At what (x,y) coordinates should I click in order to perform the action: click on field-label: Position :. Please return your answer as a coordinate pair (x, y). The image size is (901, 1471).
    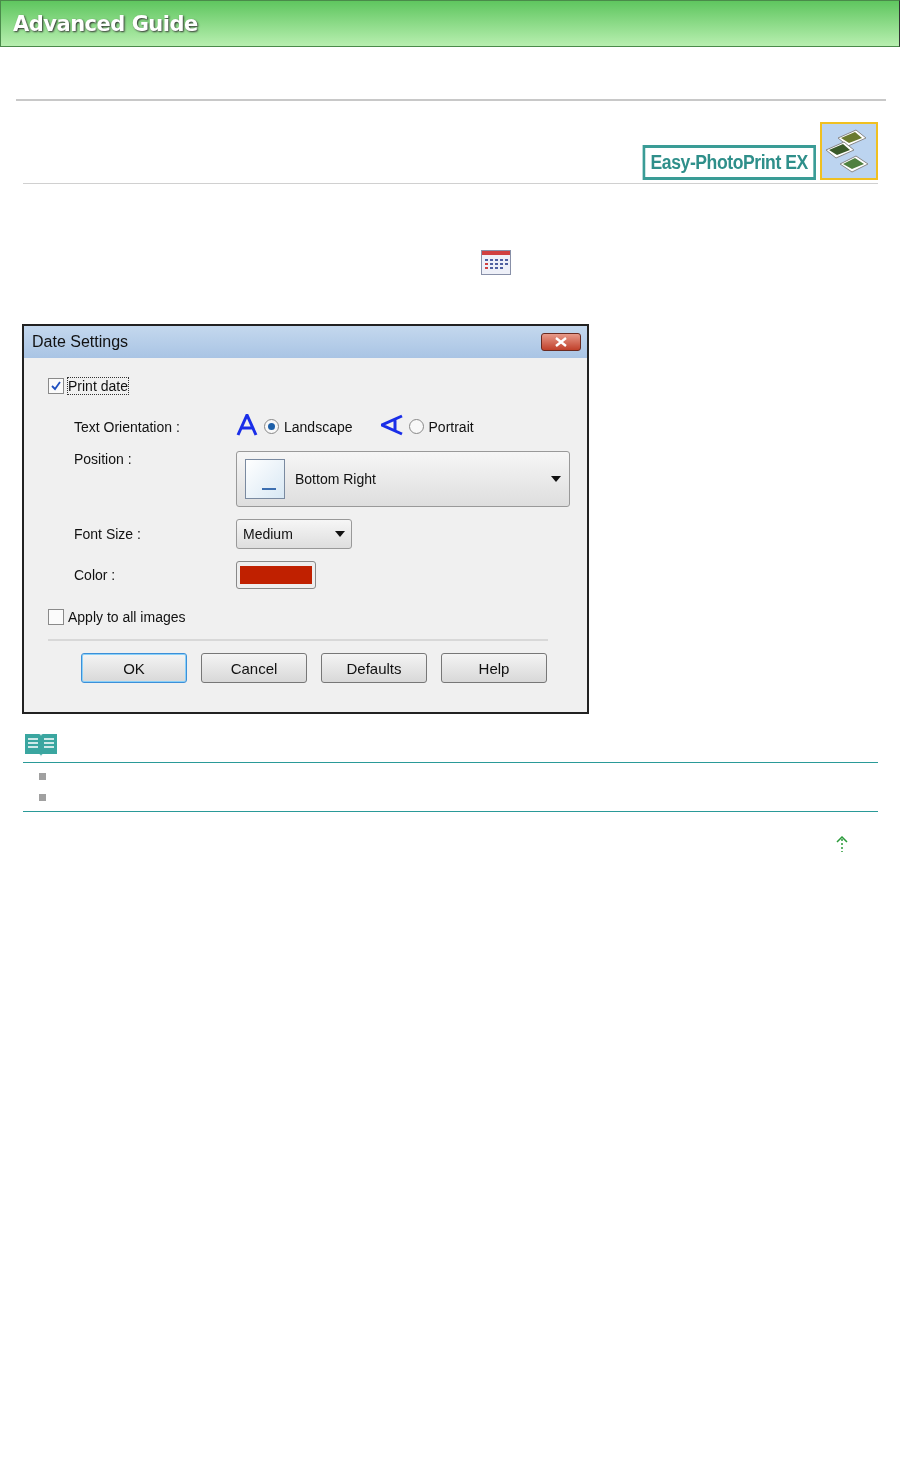
    Looking at the image, I should click on (103, 459).